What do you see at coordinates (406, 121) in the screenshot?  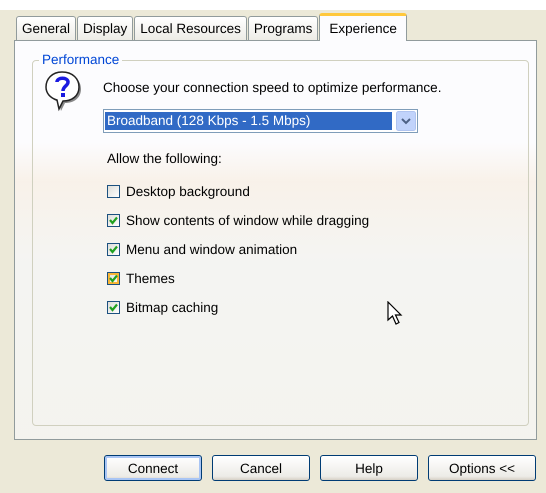 I see `chevron-down-icon` at bounding box center [406, 121].